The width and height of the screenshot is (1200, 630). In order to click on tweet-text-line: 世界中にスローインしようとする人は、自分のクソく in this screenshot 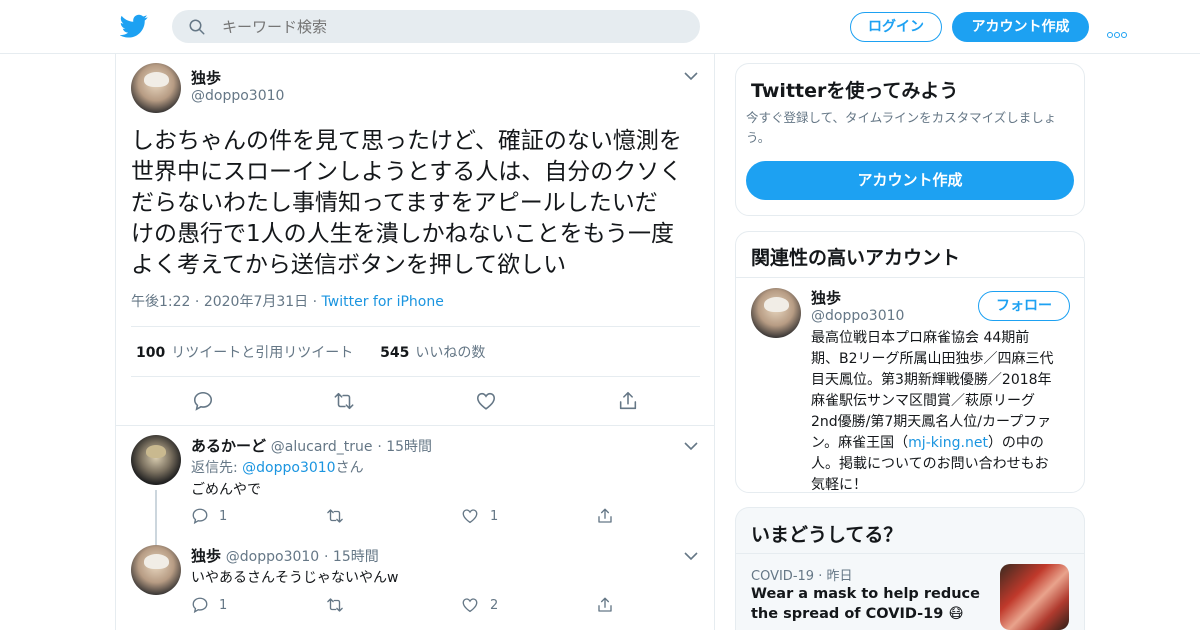, I will do `click(407, 172)`.